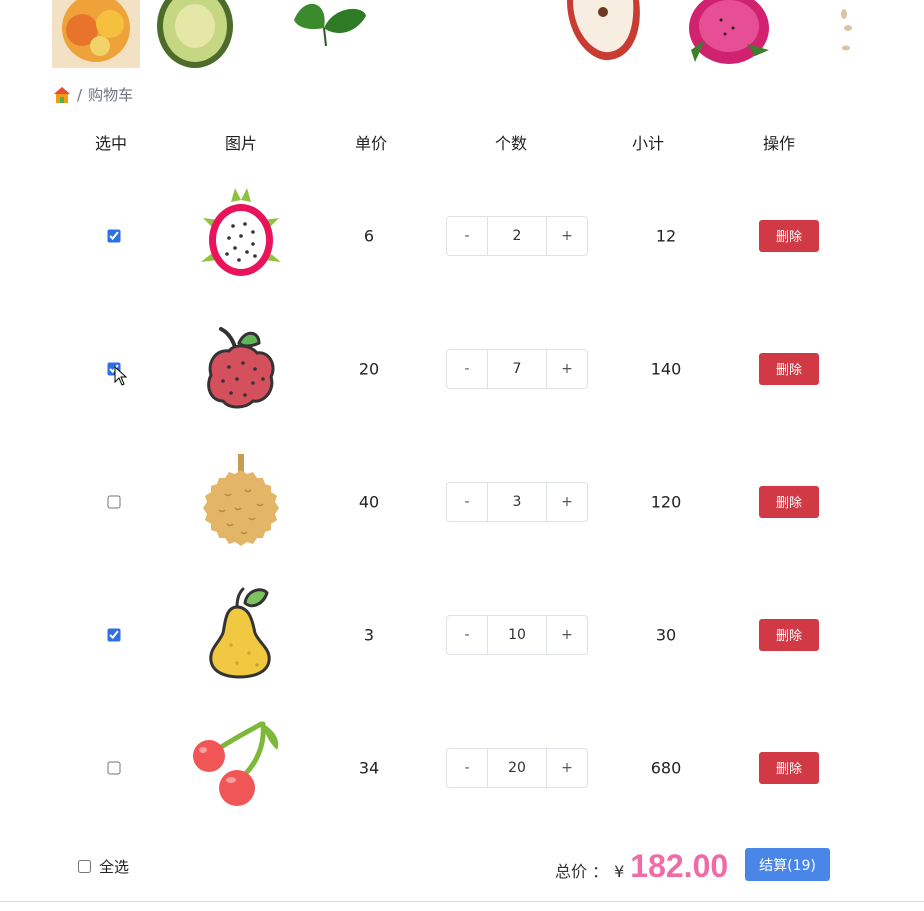  I want to click on mouse-pointer-icon, so click(121, 376).